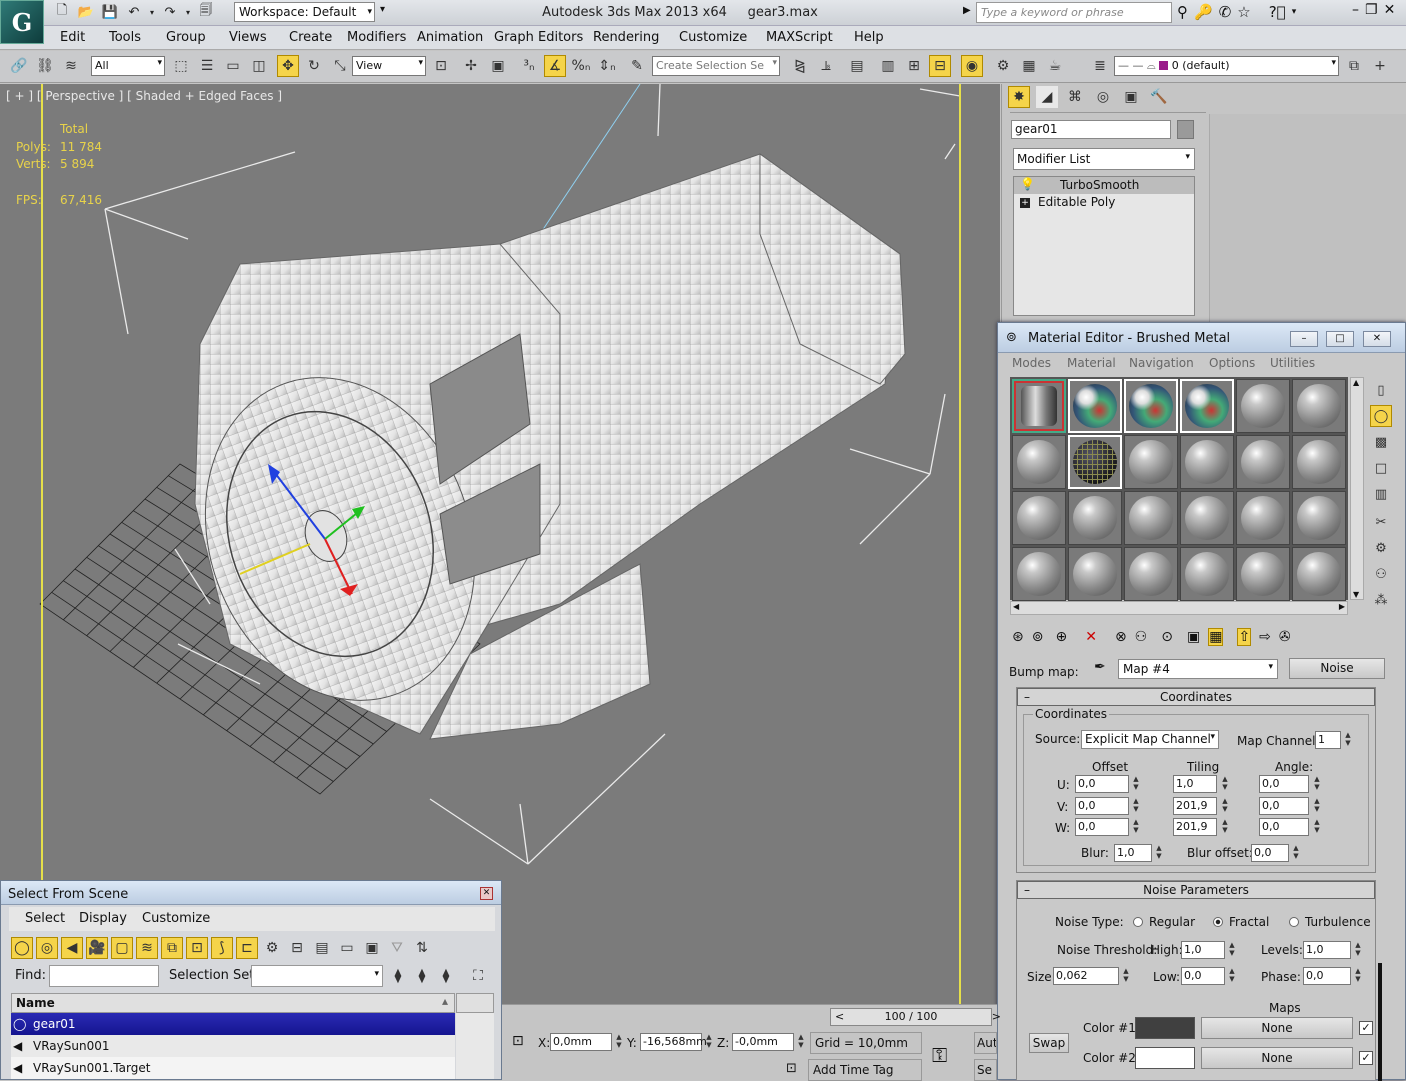 This screenshot has width=1406, height=1081. What do you see at coordinates (110, 12) in the screenshot?
I see `save-icon: 💾` at bounding box center [110, 12].